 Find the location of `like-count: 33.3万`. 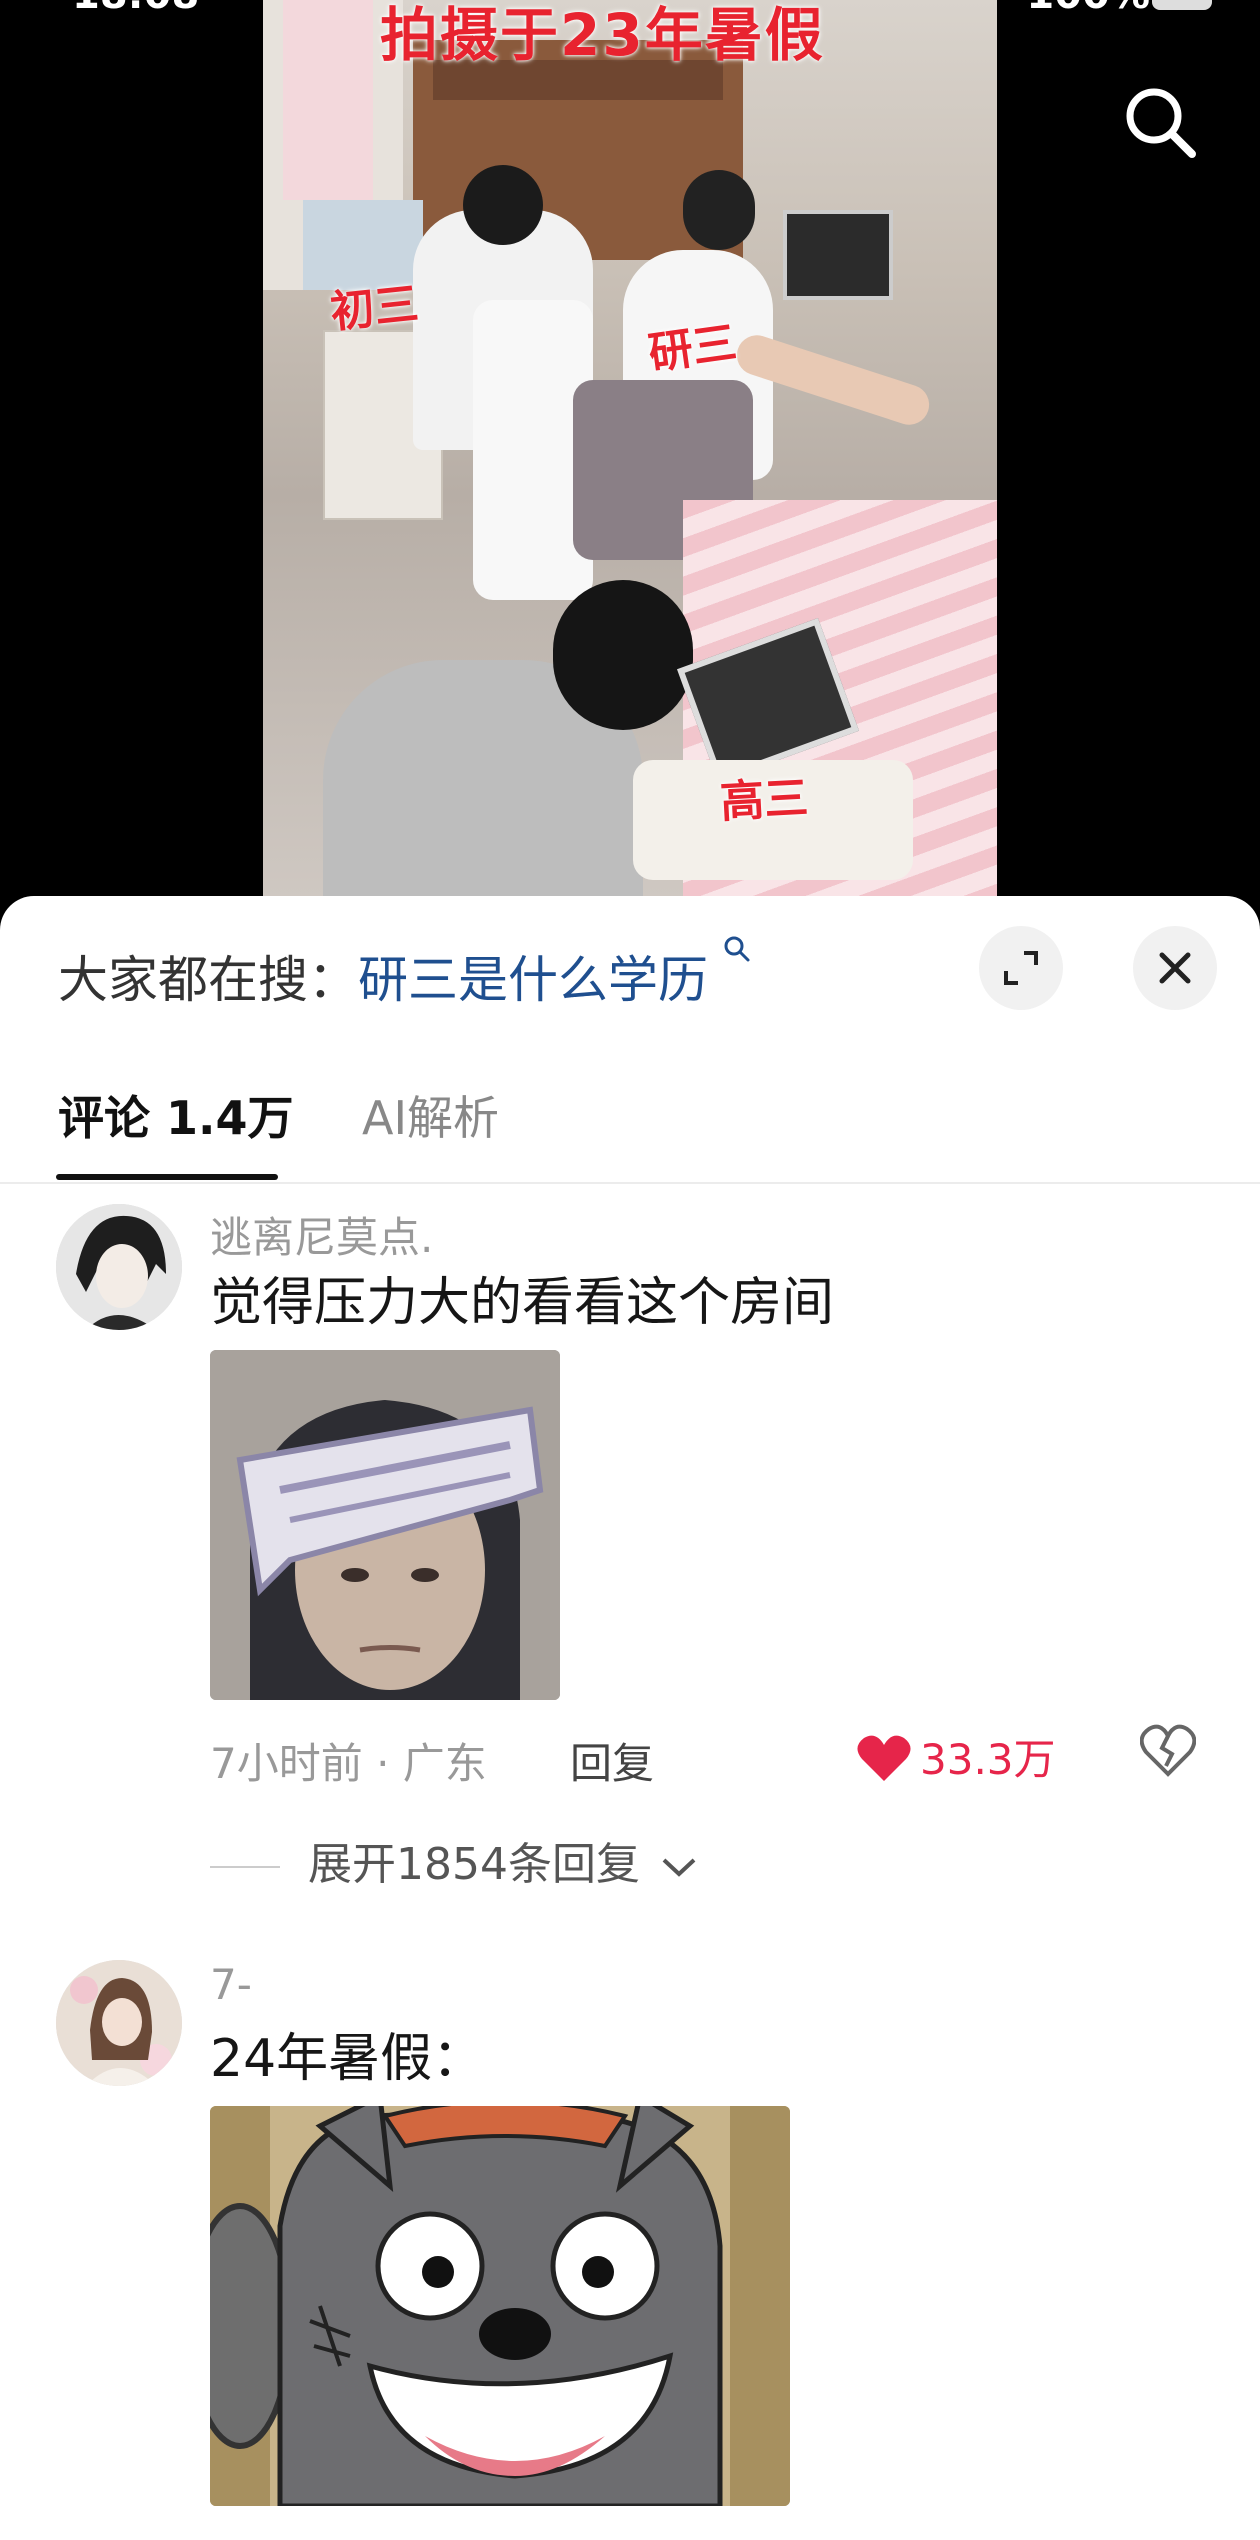

like-count: 33.3万 is located at coordinates (988, 1759).